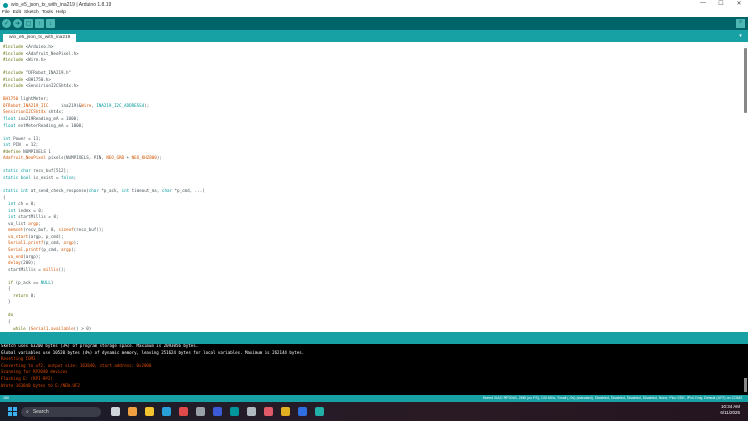  What do you see at coordinates (93, 191) in the screenshot?
I see `code-token: char` at bounding box center [93, 191].